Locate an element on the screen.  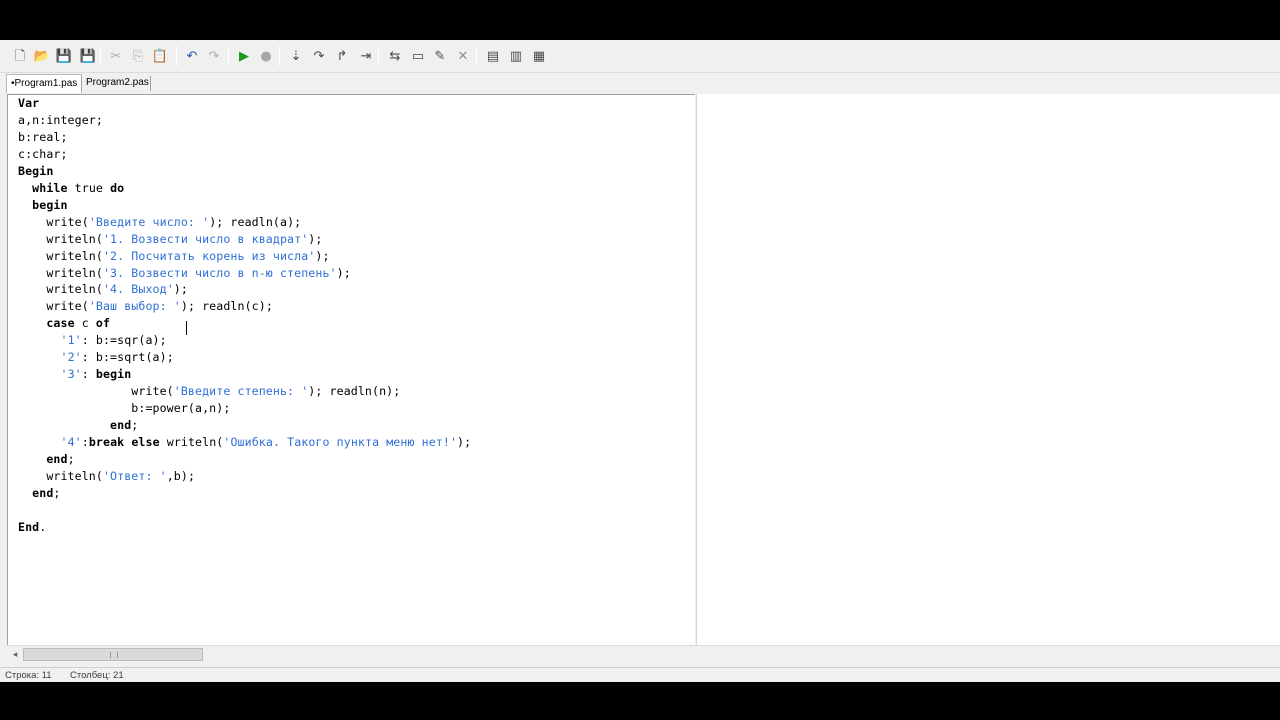
grip-icon is located at coordinates (114, 655).